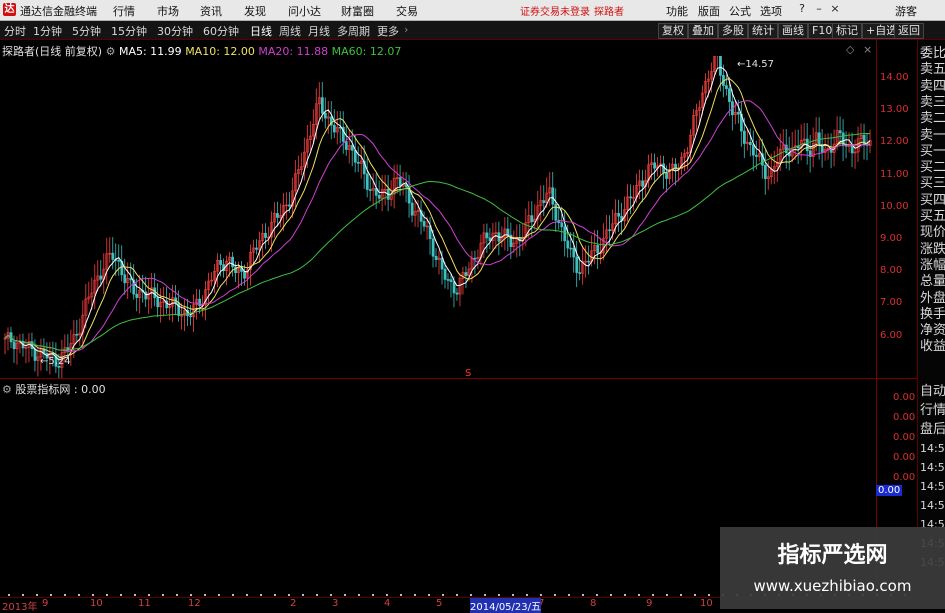  I want to click on menu-wealth-circle: 财富圈, so click(357, 11).